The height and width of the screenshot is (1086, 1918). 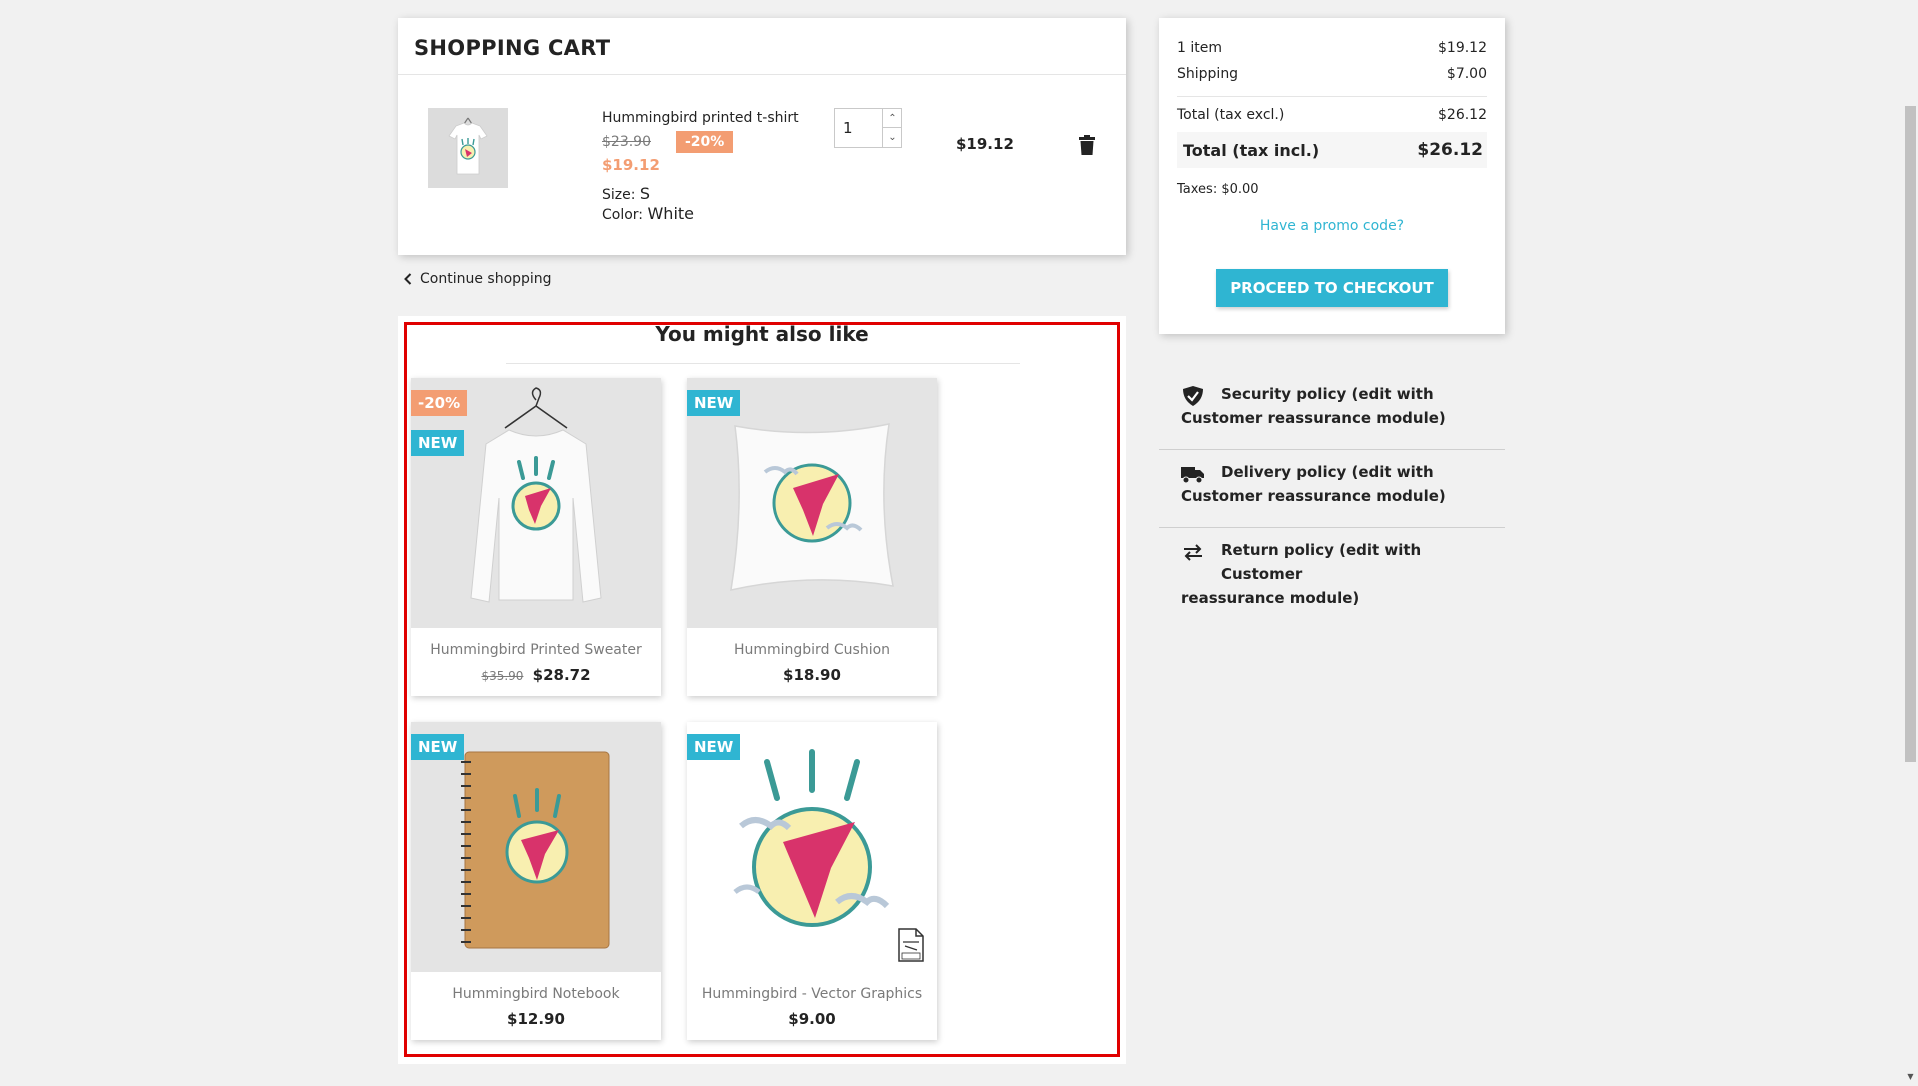 I want to click on product-current-price: $28.72, so click(x=561, y=675).